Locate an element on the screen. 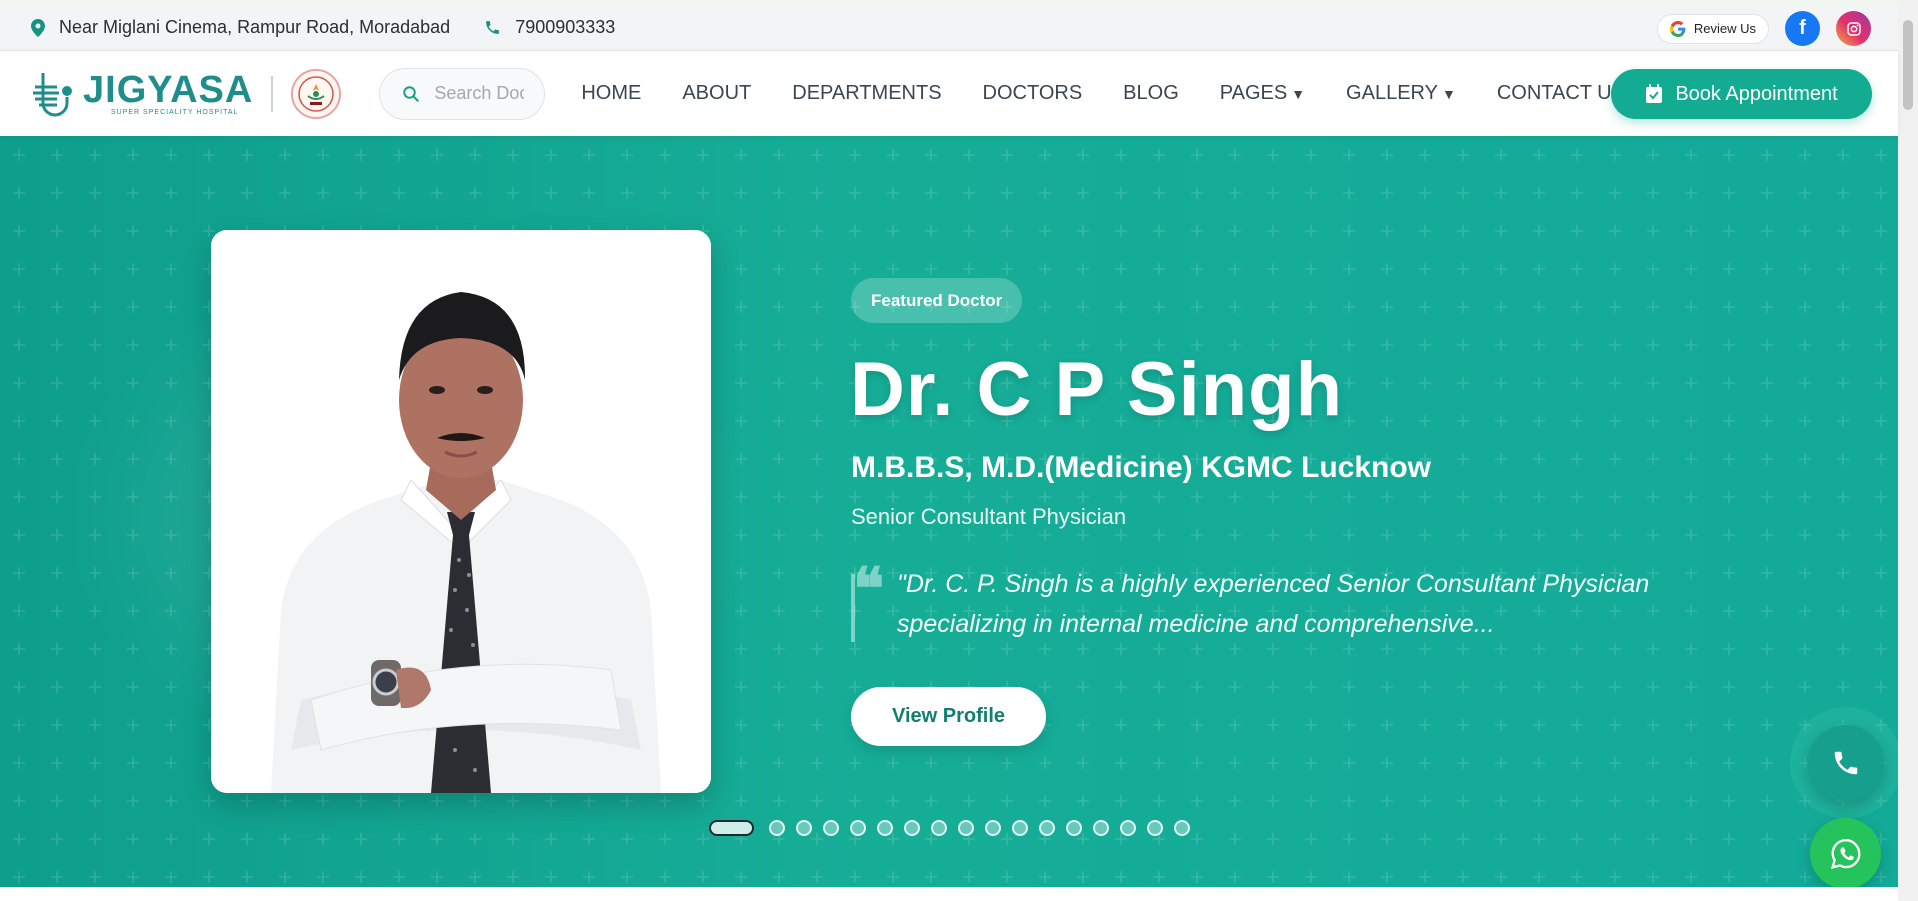 This screenshot has width=1918, height=901. nav-about: ABOUT is located at coordinates (716, 93).